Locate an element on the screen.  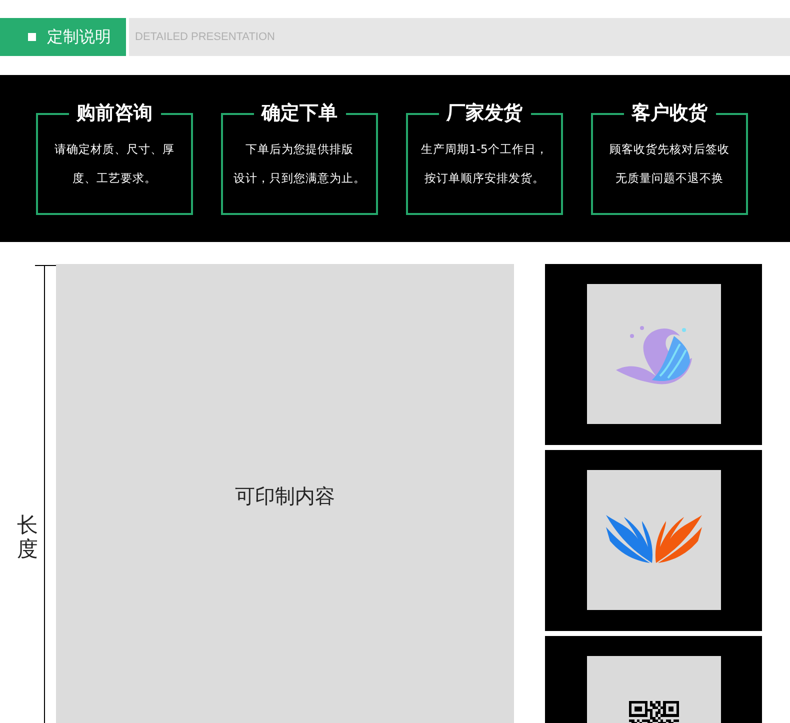
step-title: 客户收货 is located at coordinates (670, 113).